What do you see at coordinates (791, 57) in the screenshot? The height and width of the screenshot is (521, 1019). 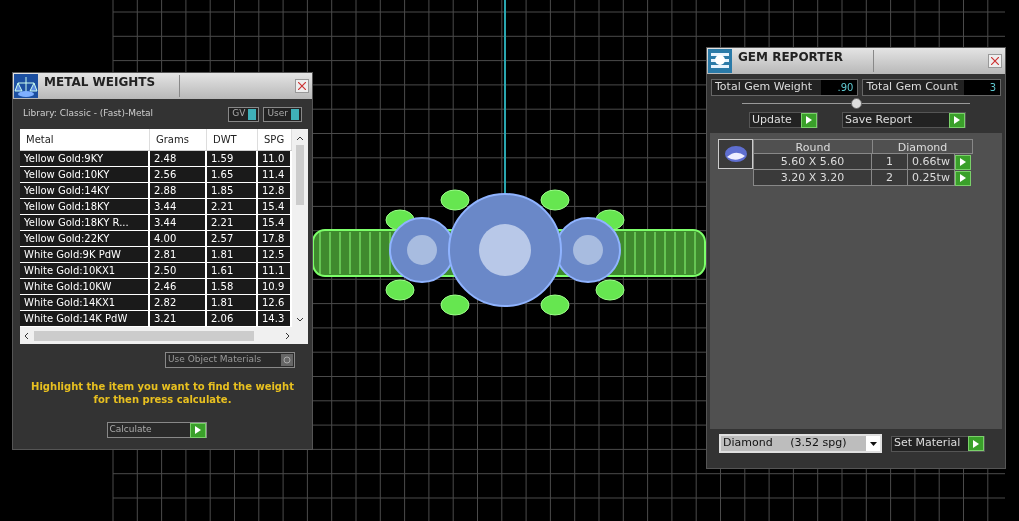 I see `window-title: GEM REPORTER` at bounding box center [791, 57].